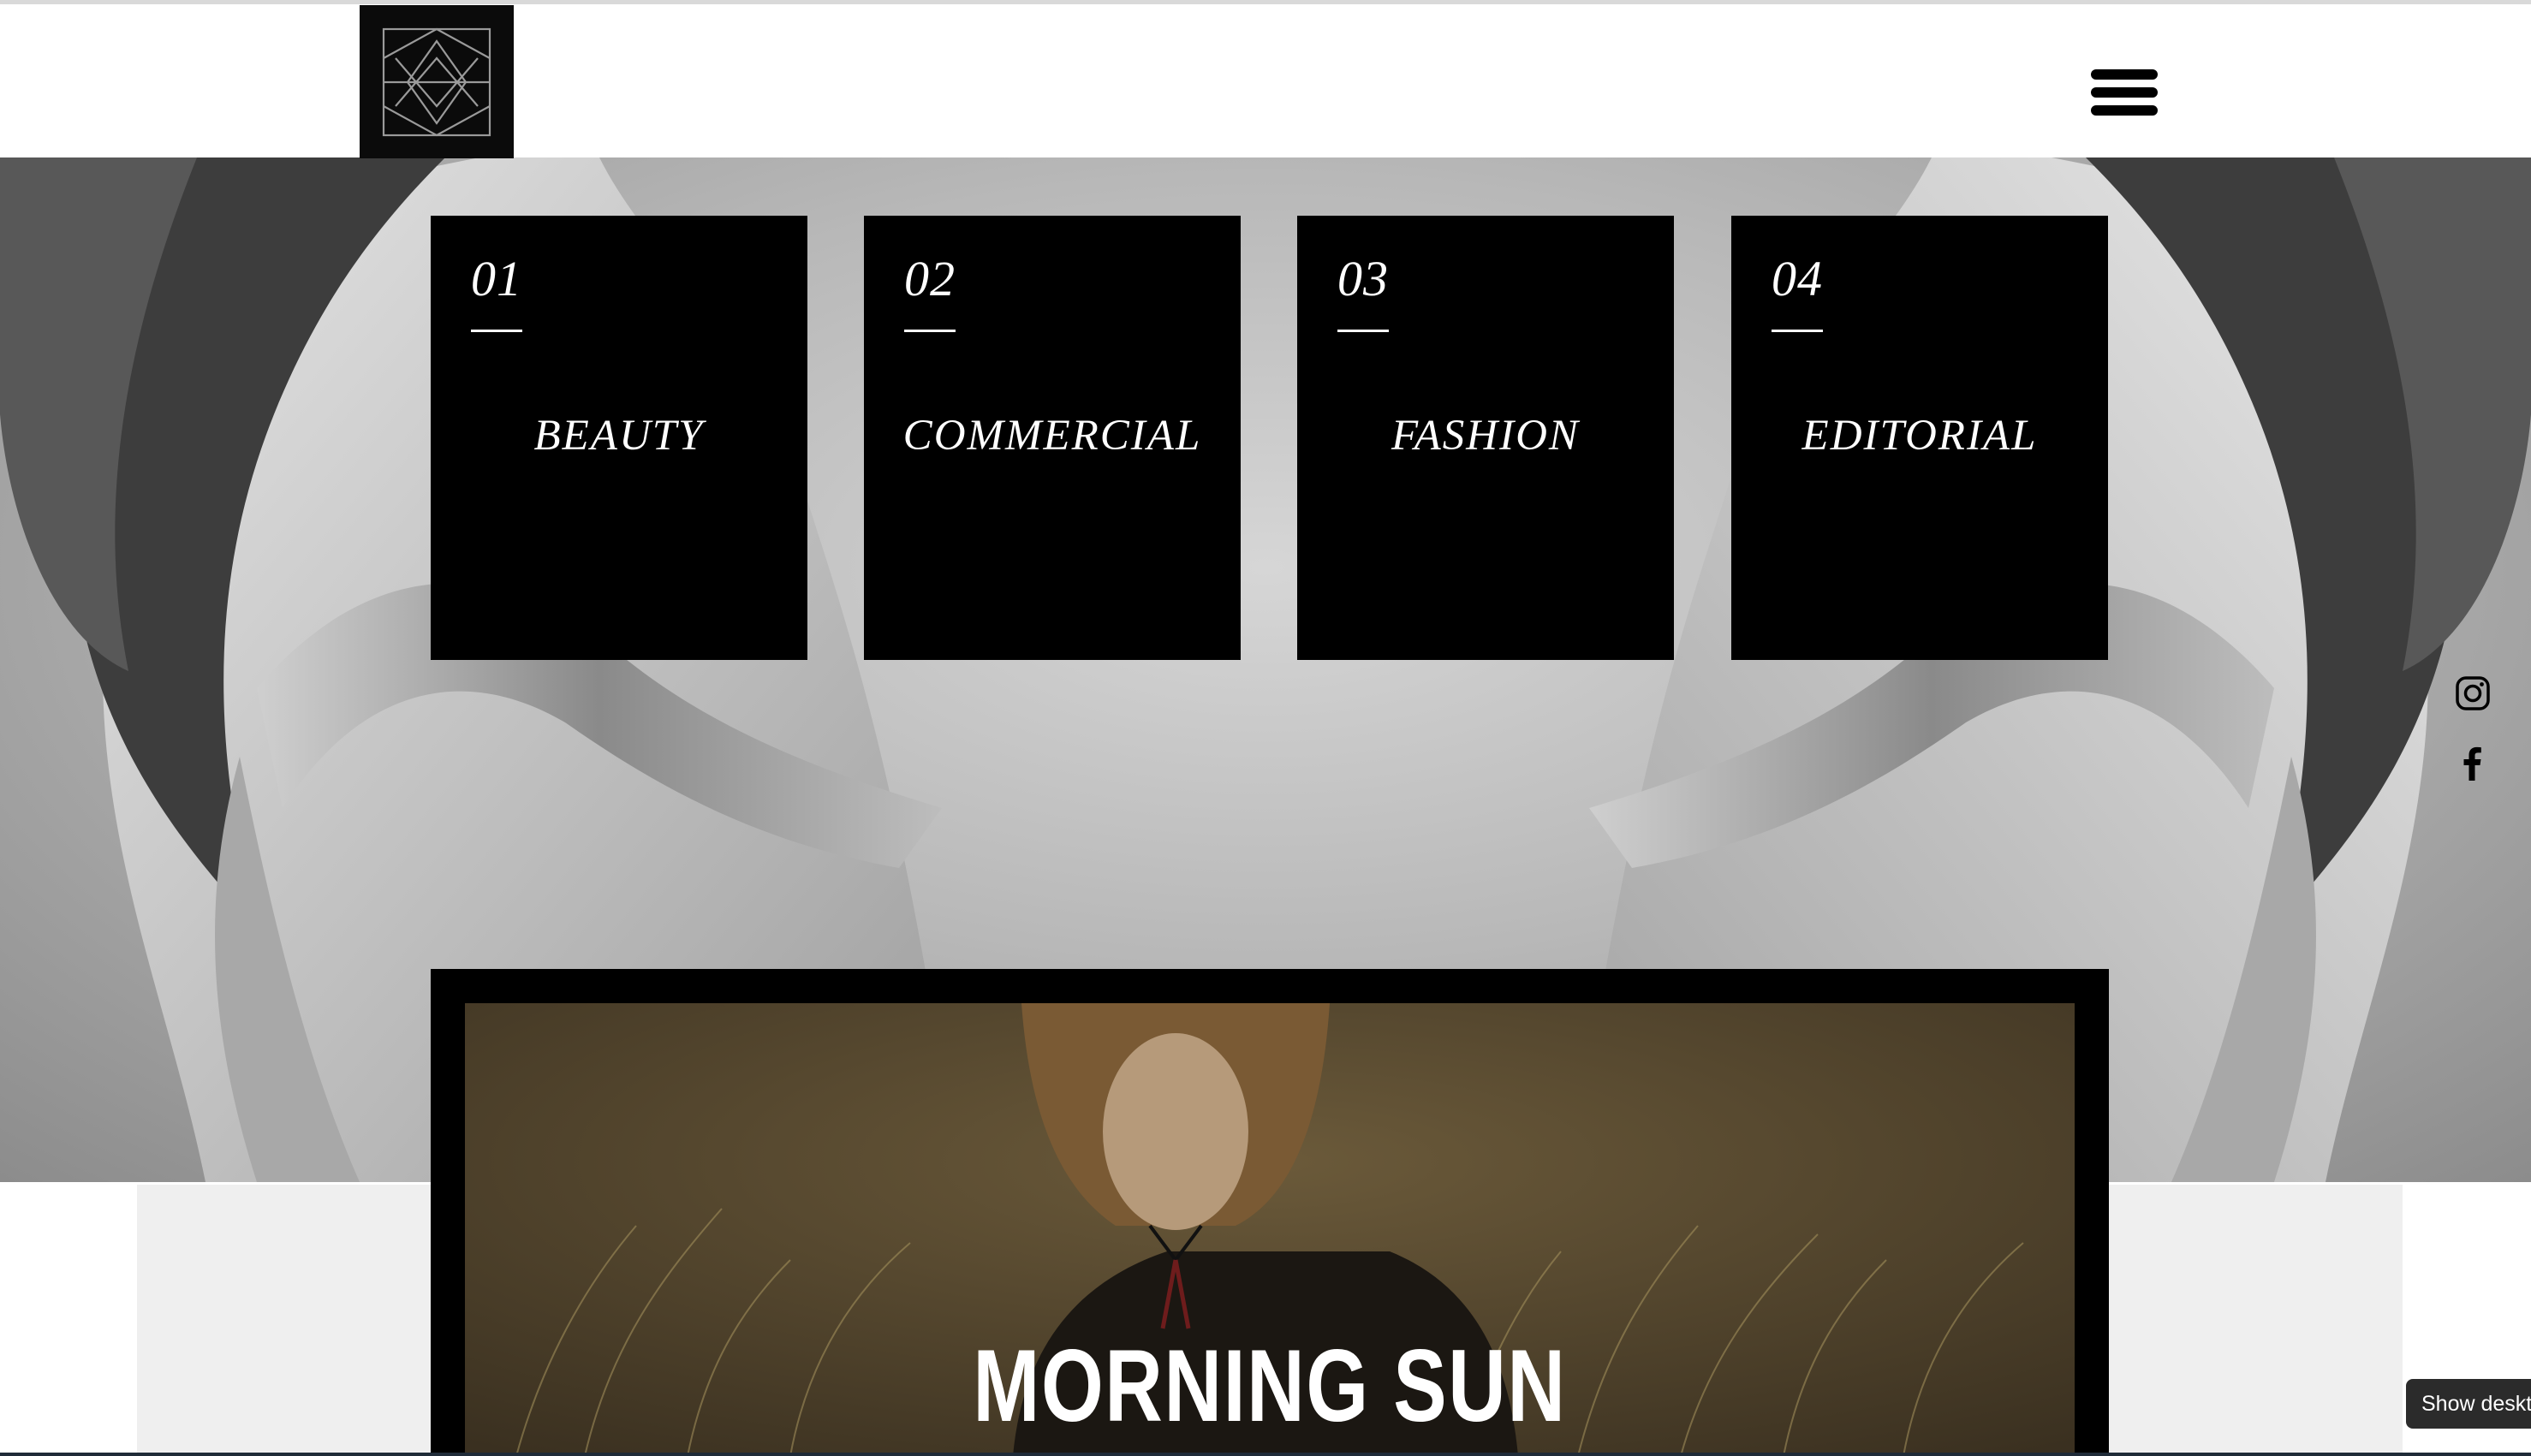 This screenshot has height=1456, width=2531. What do you see at coordinates (1270, 1385) in the screenshot?
I see `video-title: MORNING SUN` at bounding box center [1270, 1385].